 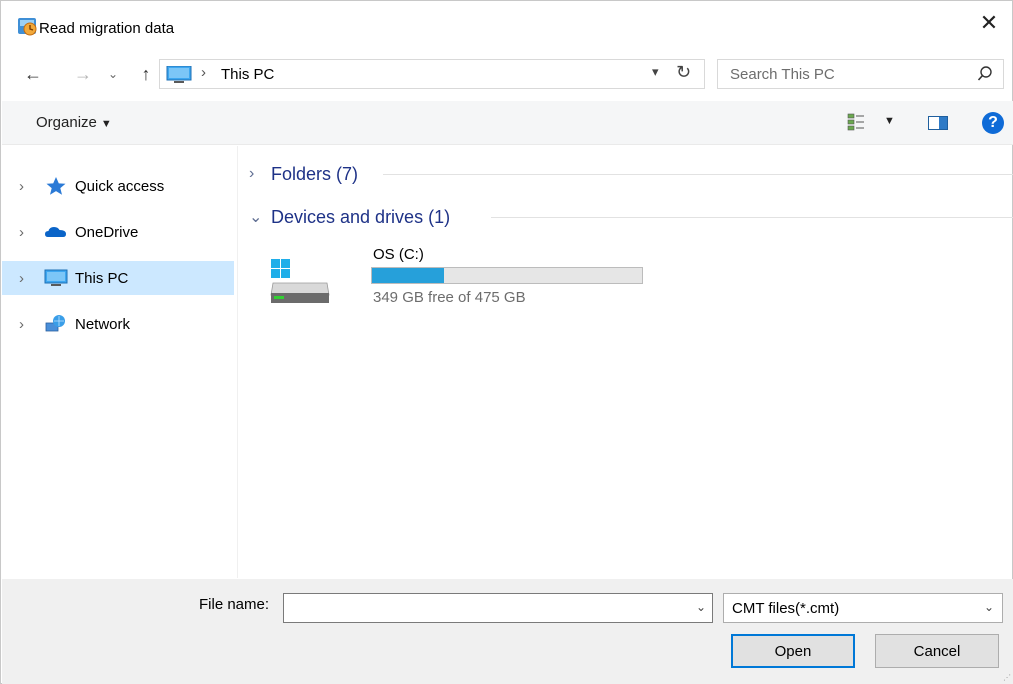 I want to click on search-input: Search This PC, so click(x=860, y=74).